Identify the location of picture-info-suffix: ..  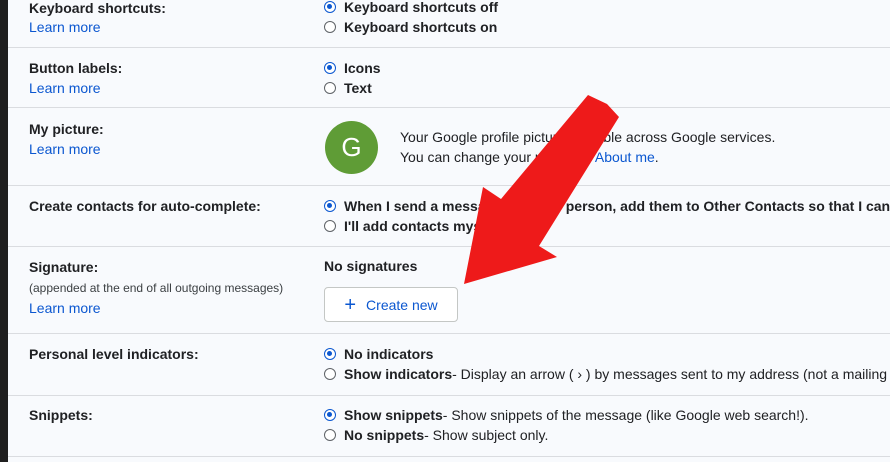
(656, 157).